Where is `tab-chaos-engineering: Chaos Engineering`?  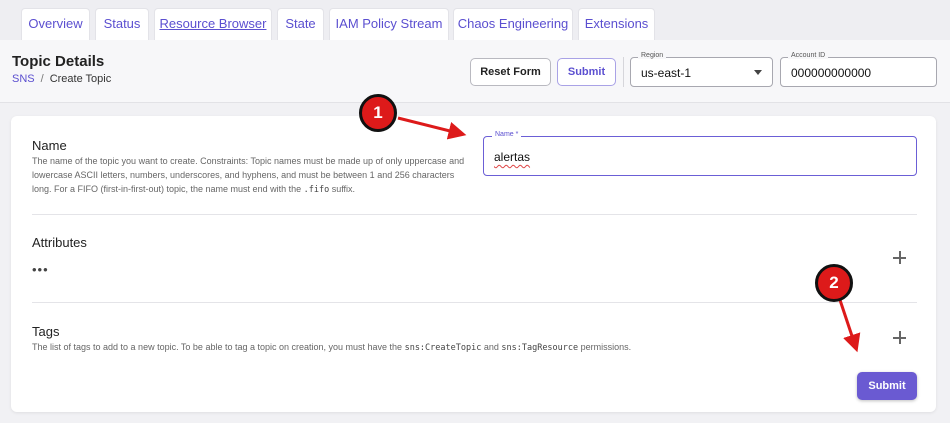 tab-chaos-engineering: Chaos Engineering is located at coordinates (513, 24).